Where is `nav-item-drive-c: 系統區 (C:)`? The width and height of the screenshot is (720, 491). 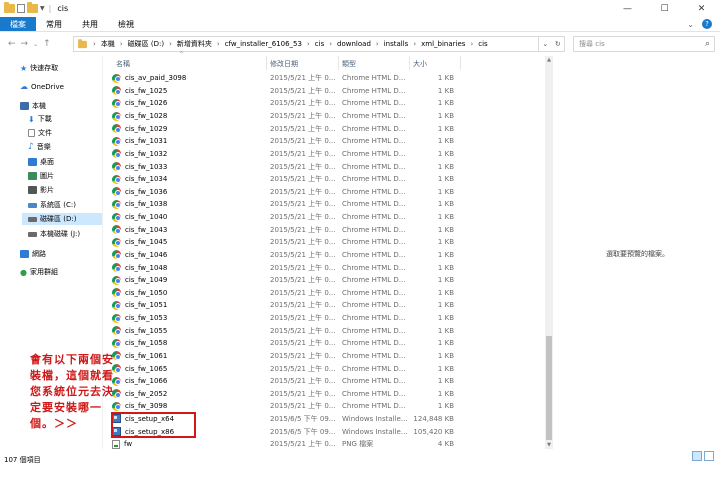 nav-item-drive-c: 系統區 (C:) is located at coordinates (52, 205).